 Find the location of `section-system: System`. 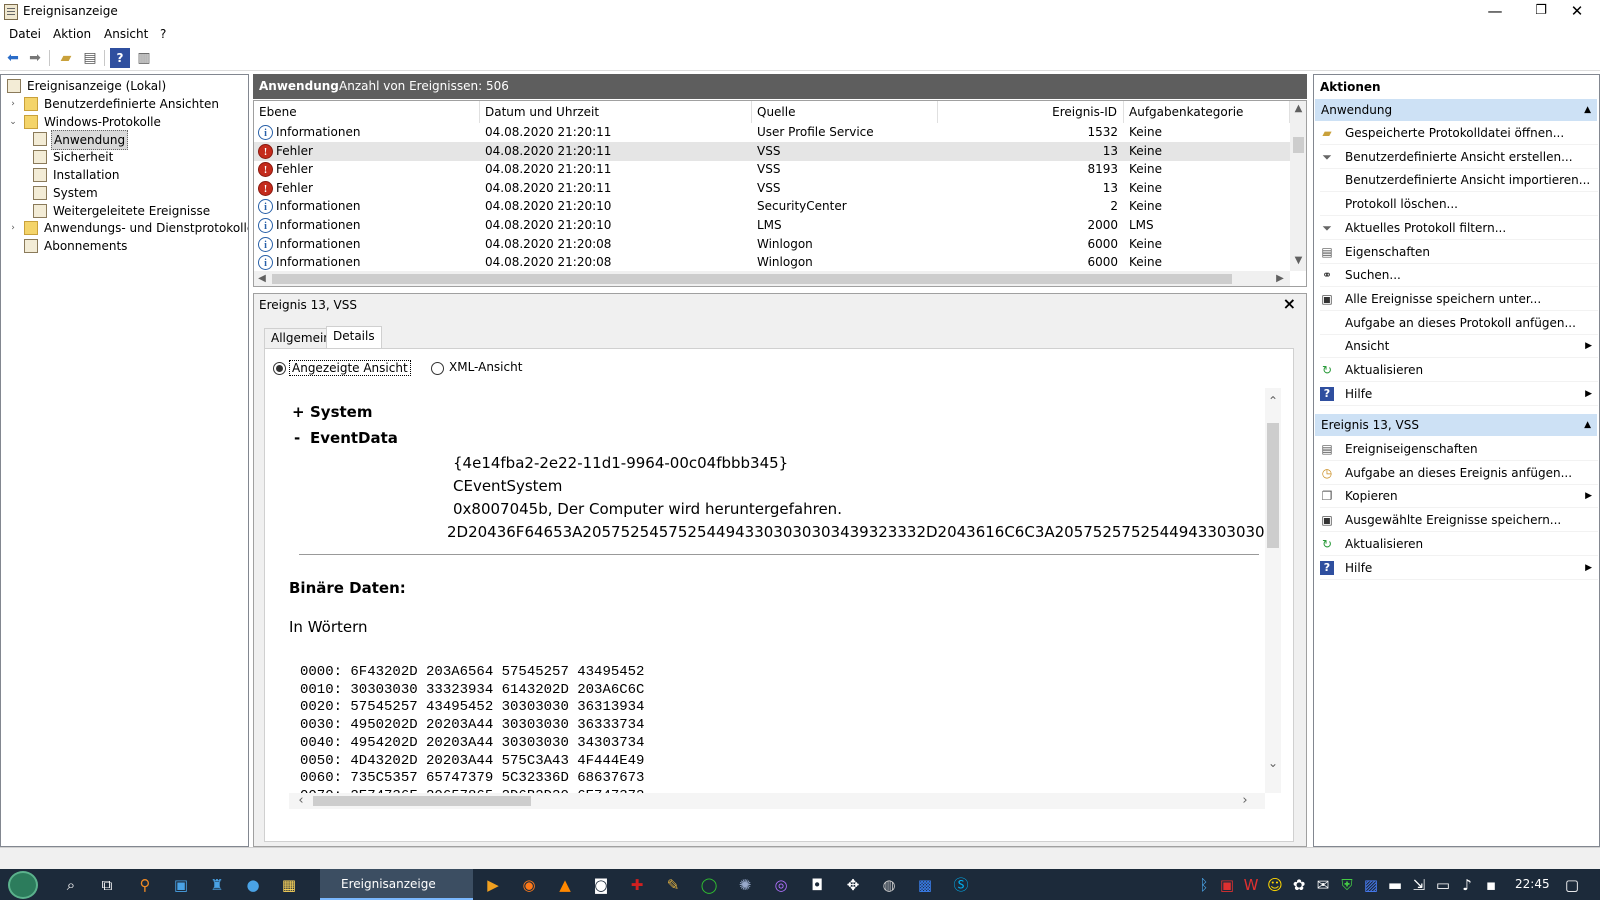

section-system: System is located at coordinates (341, 412).